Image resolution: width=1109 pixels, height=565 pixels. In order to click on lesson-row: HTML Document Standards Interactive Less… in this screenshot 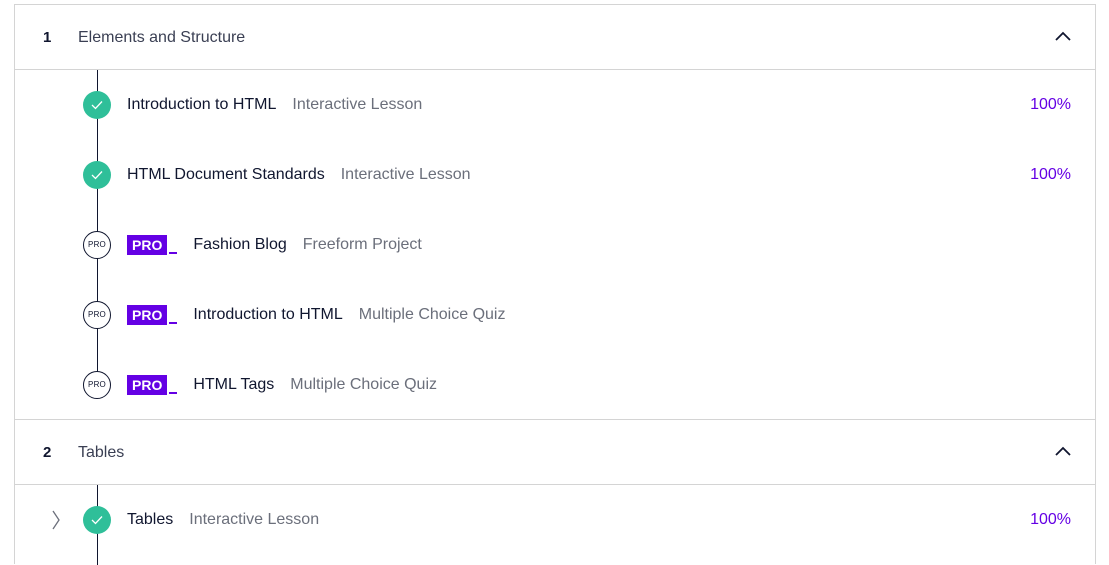, I will do `click(555, 175)`.